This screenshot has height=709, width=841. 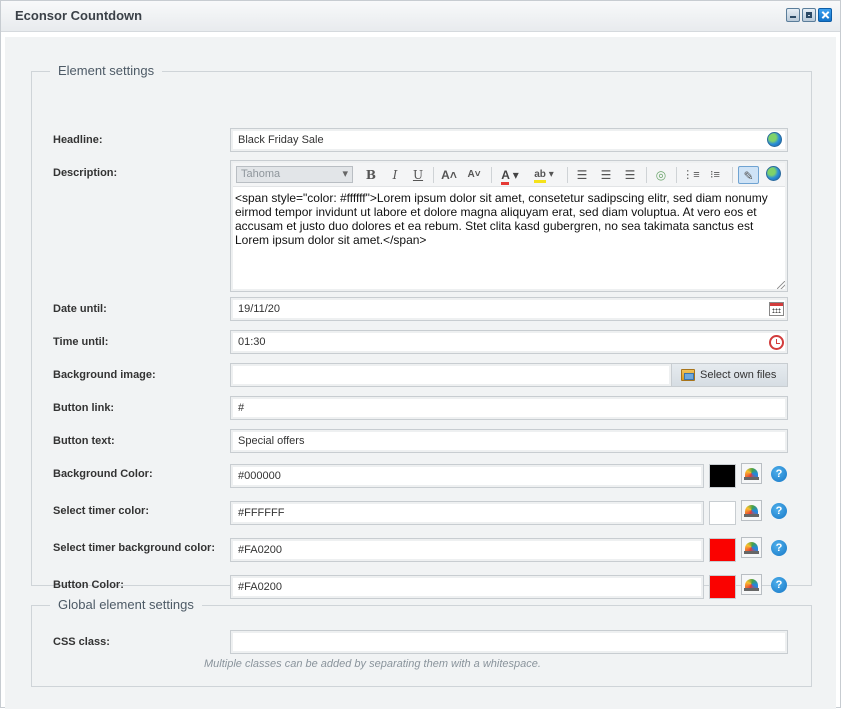 I want to click on headline-value: Black Friday Sale, so click(x=281, y=140).